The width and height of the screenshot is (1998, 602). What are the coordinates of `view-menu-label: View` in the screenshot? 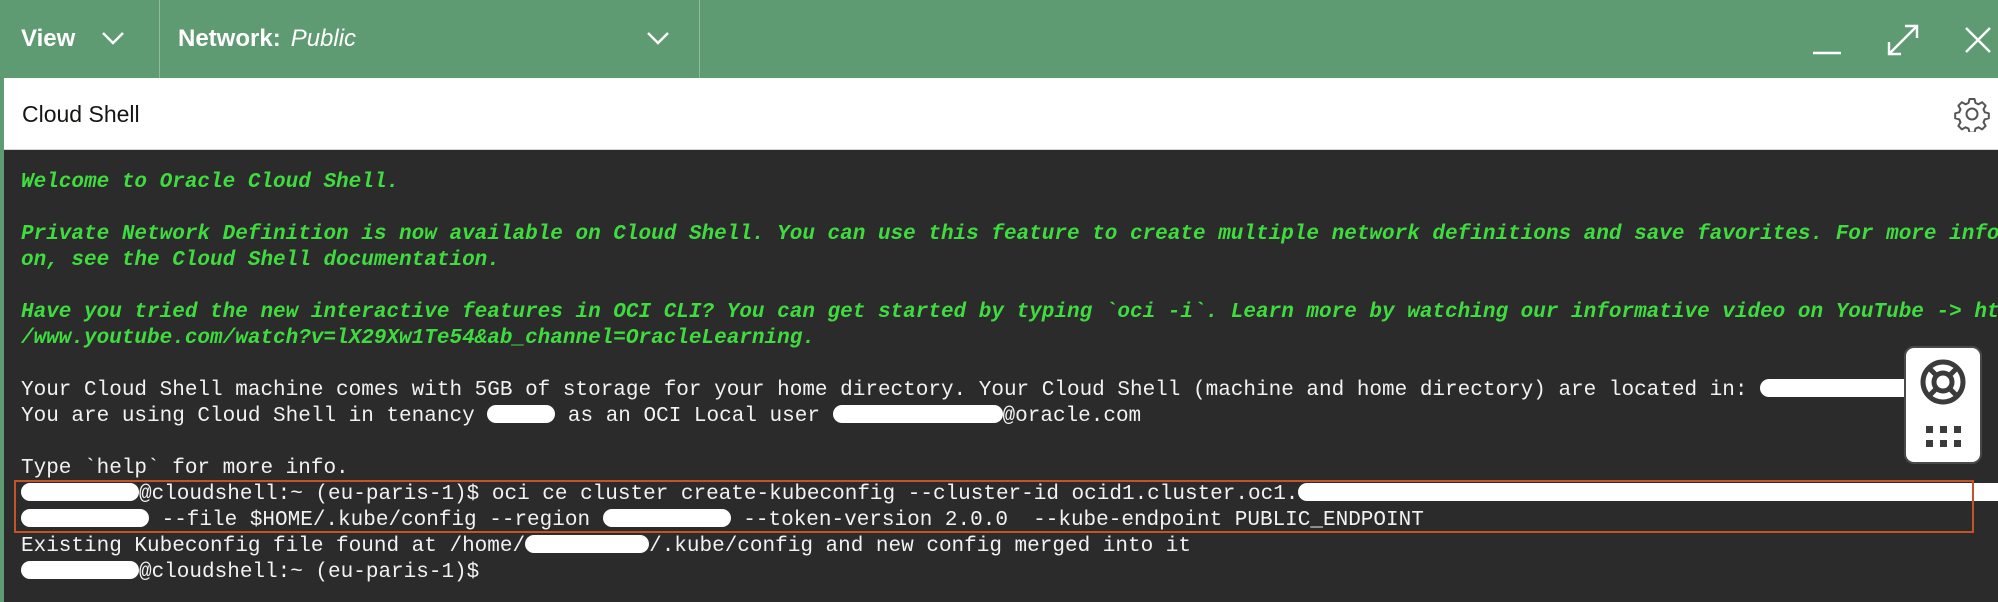 It's located at (48, 38).